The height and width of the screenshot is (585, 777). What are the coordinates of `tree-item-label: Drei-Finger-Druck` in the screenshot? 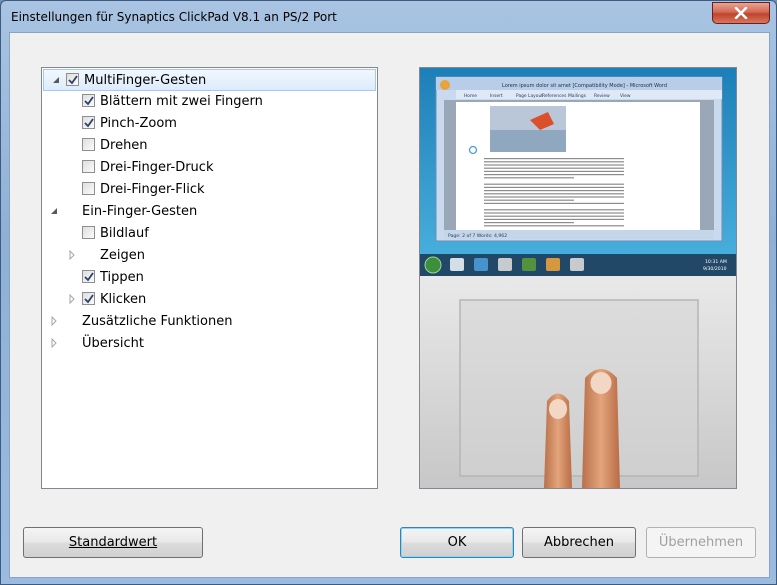 It's located at (157, 167).